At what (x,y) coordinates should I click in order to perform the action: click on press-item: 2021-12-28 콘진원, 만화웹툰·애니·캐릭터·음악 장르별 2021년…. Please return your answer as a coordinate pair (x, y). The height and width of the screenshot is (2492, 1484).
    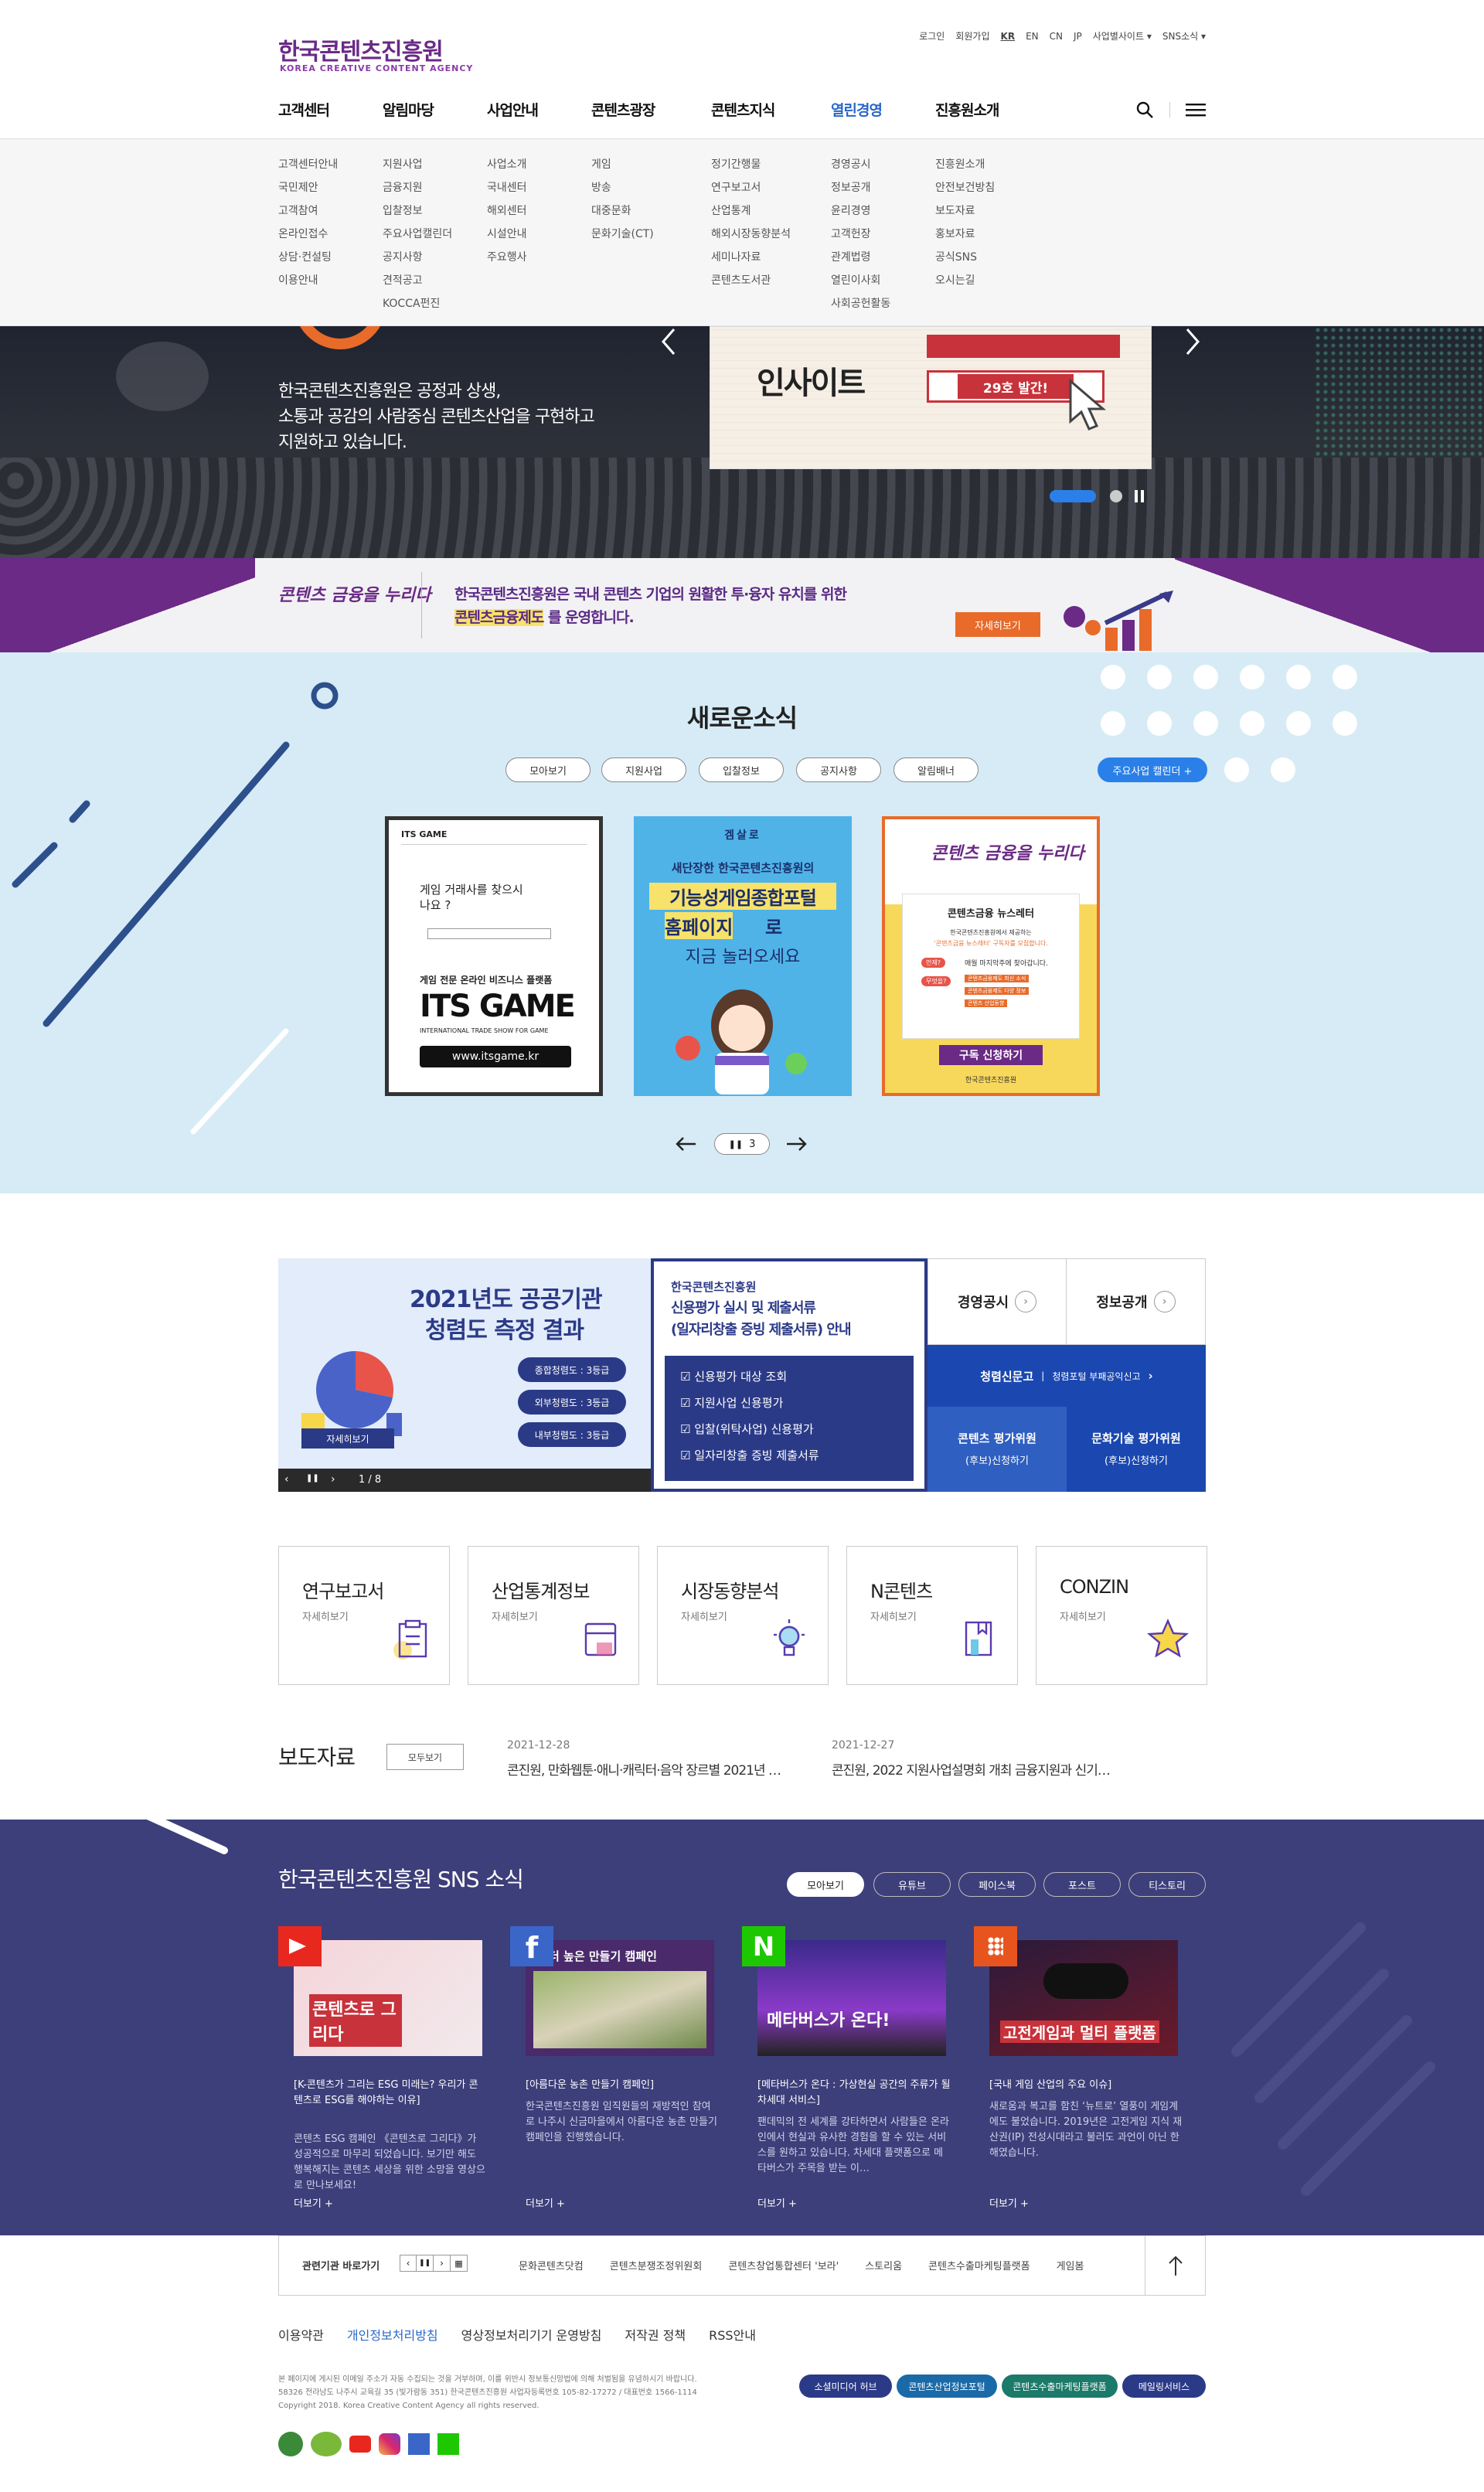
    Looking at the image, I should click on (644, 1759).